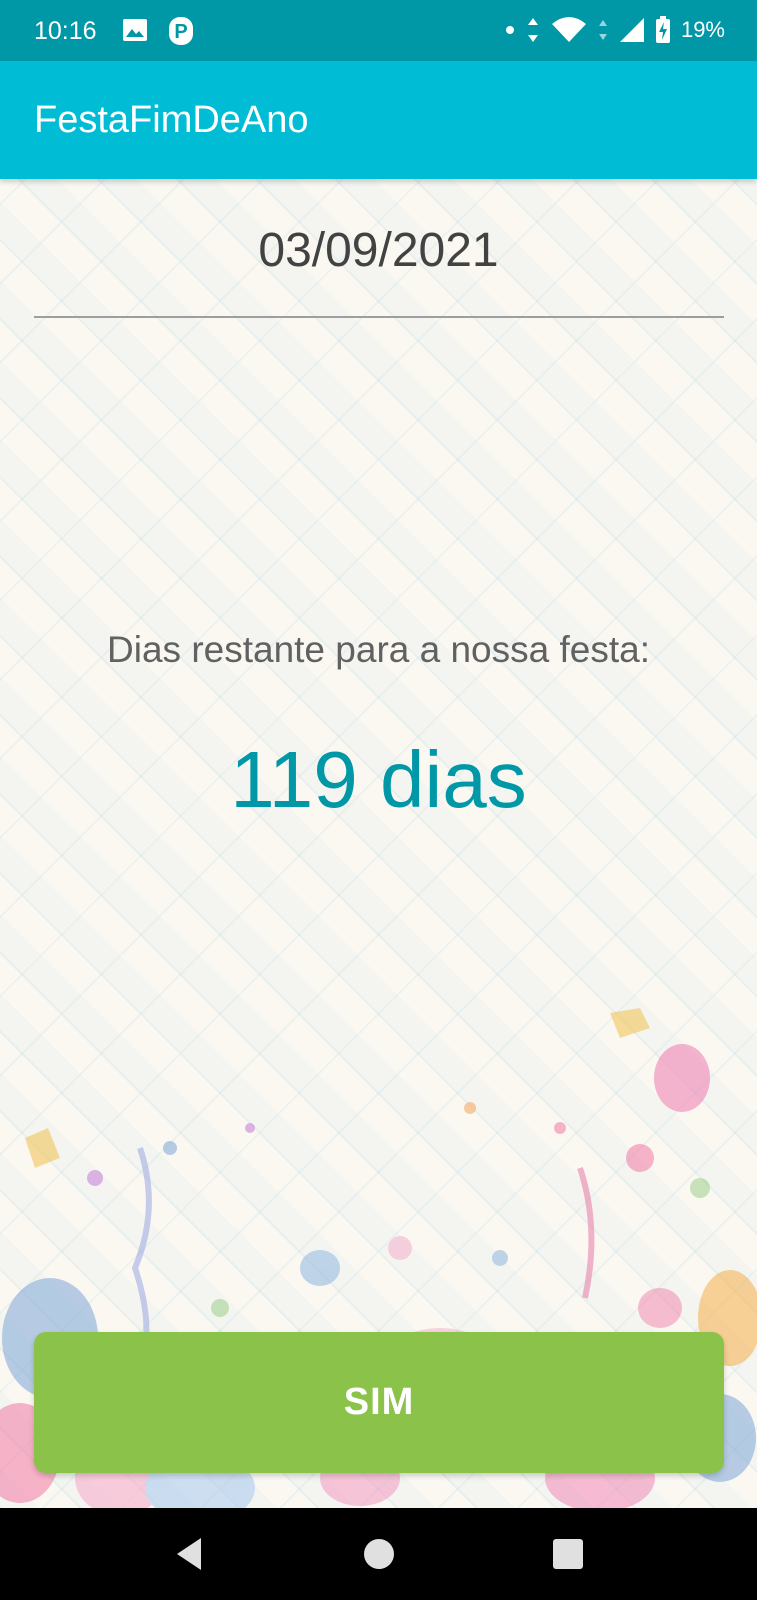 Image resolution: width=757 pixels, height=1600 pixels. I want to click on dot-icon, so click(509, 30).